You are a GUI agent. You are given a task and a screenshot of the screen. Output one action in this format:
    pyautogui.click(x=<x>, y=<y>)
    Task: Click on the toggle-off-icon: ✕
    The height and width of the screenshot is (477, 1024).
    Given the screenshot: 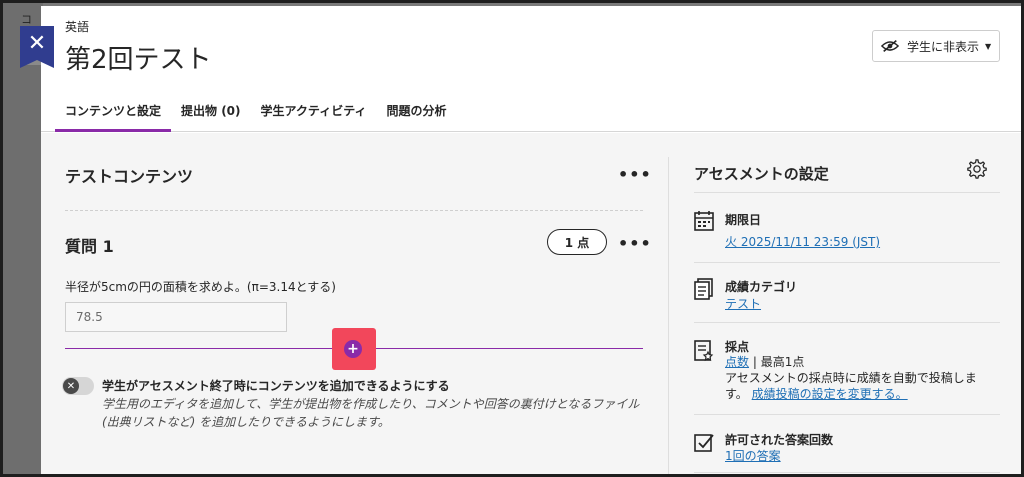 What is the action you would take?
    pyautogui.click(x=71, y=386)
    